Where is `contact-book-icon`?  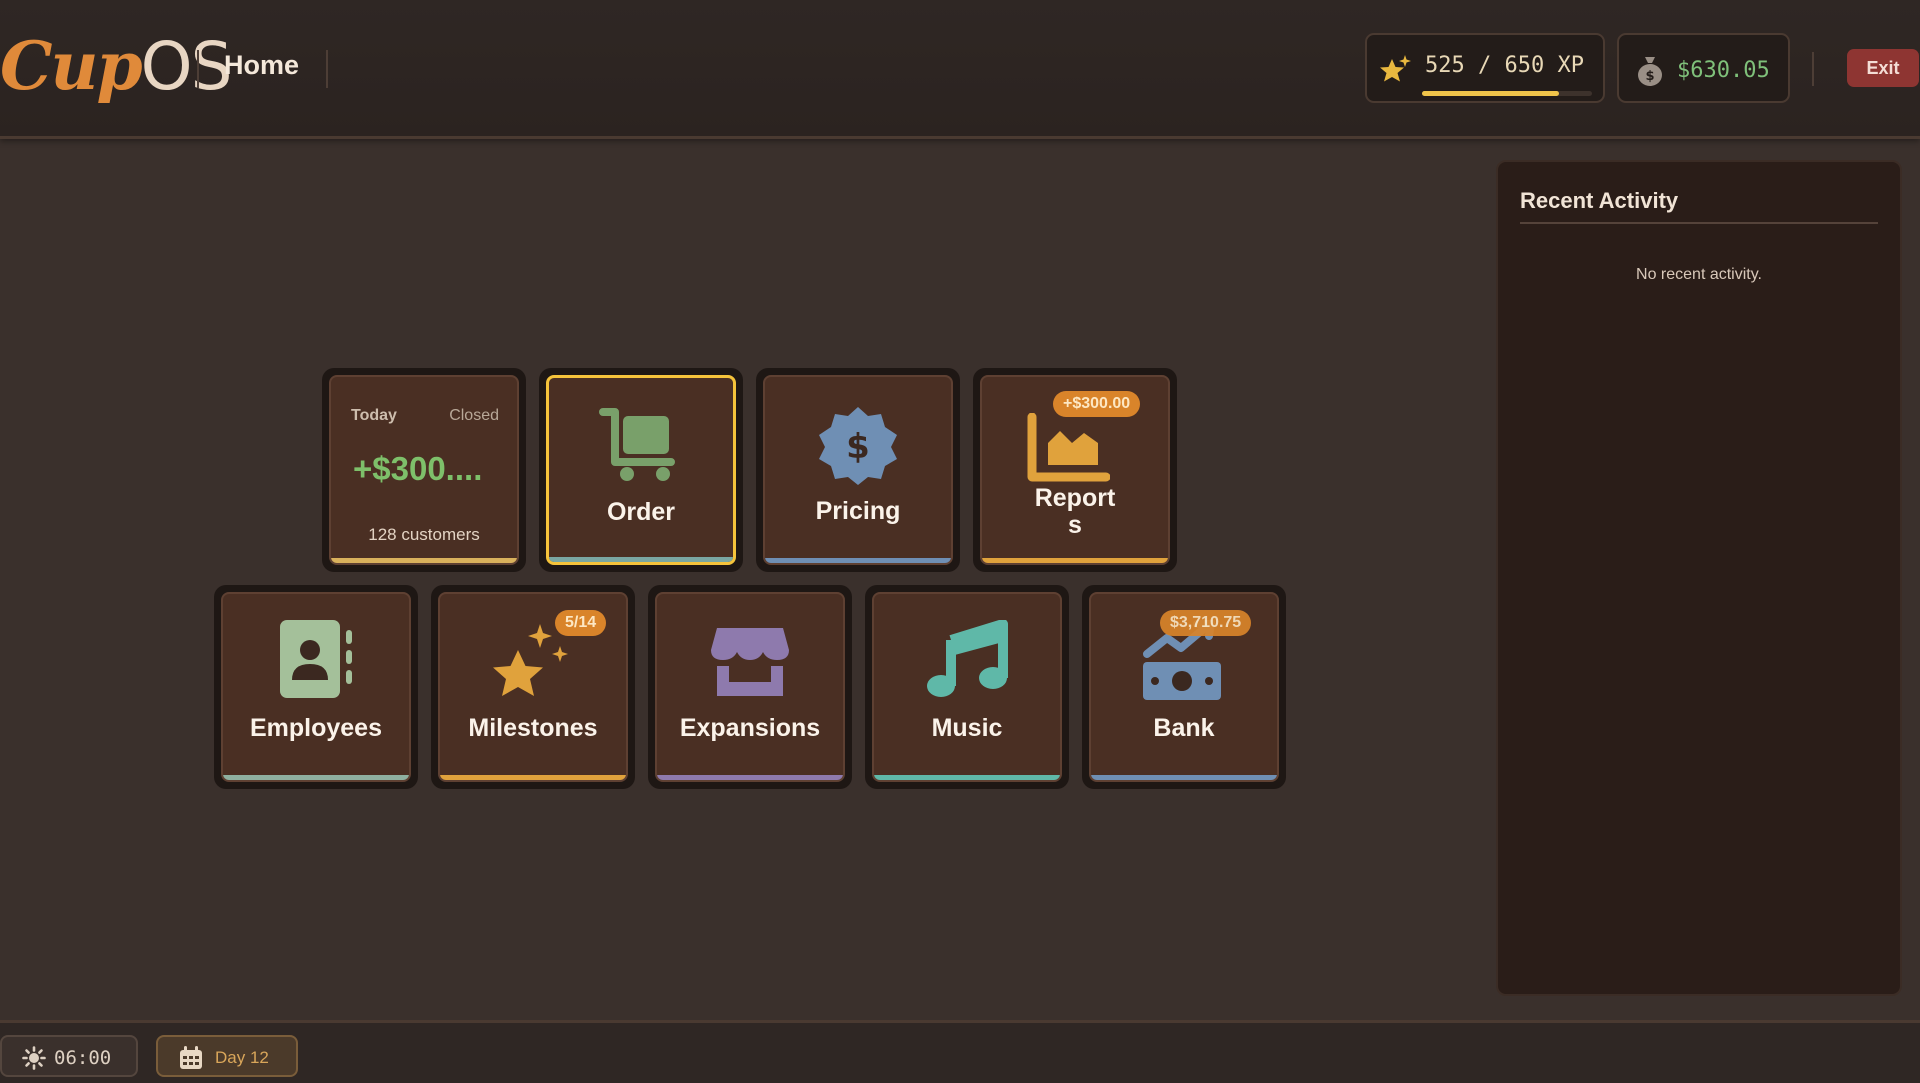 contact-book-icon is located at coordinates (316, 659).